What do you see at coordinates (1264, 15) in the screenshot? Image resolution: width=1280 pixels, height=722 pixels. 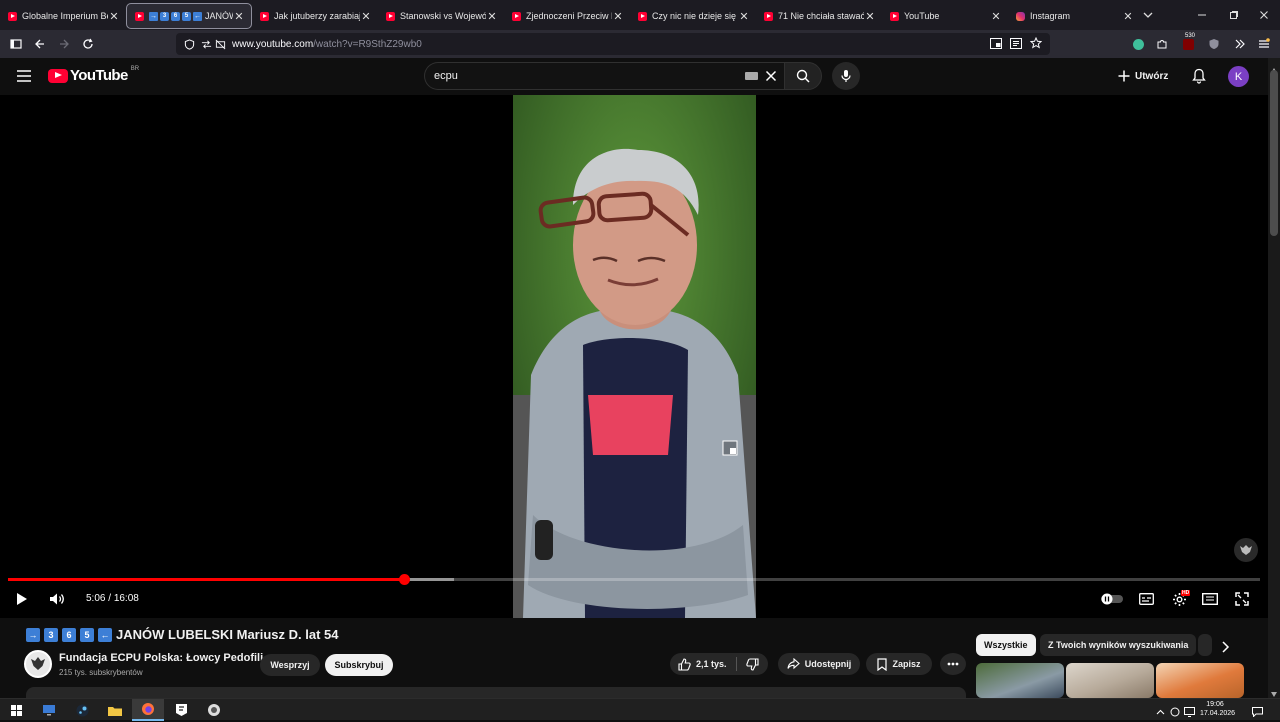 I see `close-window-icon` at bounding box center [1264, 15].